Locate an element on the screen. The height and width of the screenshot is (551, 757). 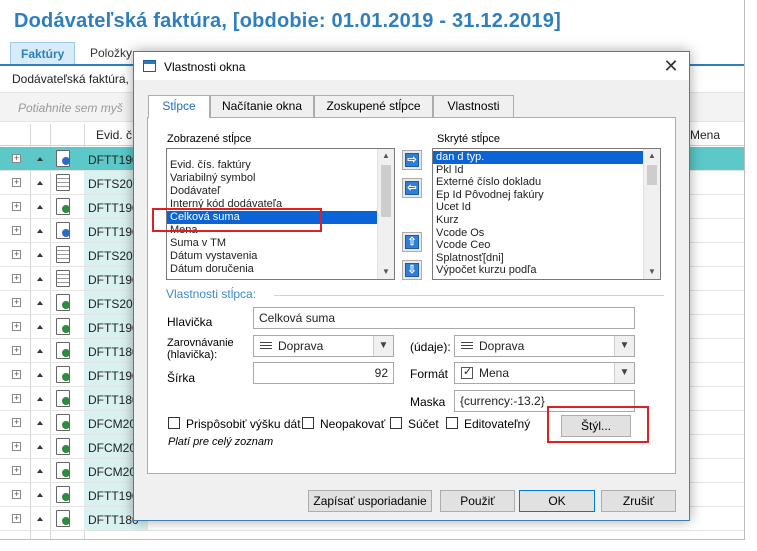
list-item: Dátum doručenia is located at coordinates (212, 269).